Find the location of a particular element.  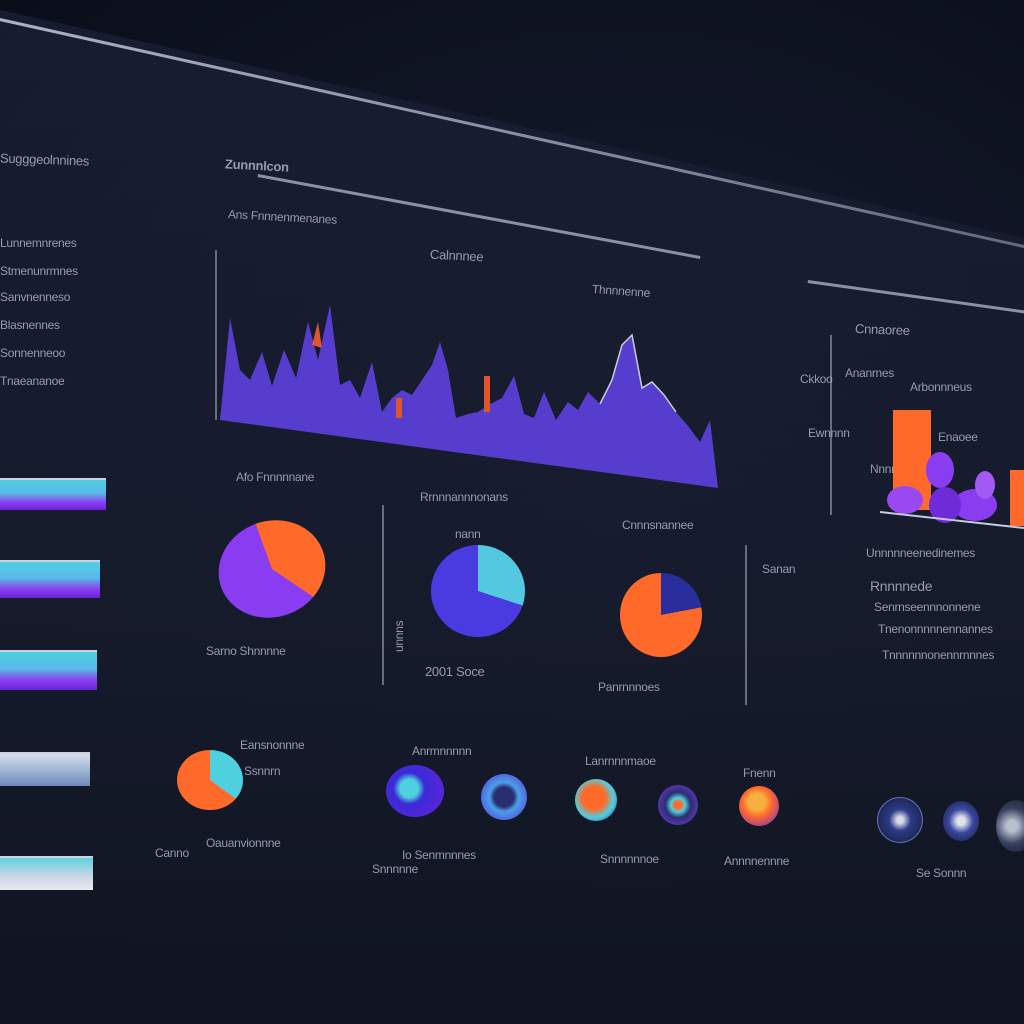

bottom-row-caption-sub: Snnnnne is located at coordinates (395, 869).